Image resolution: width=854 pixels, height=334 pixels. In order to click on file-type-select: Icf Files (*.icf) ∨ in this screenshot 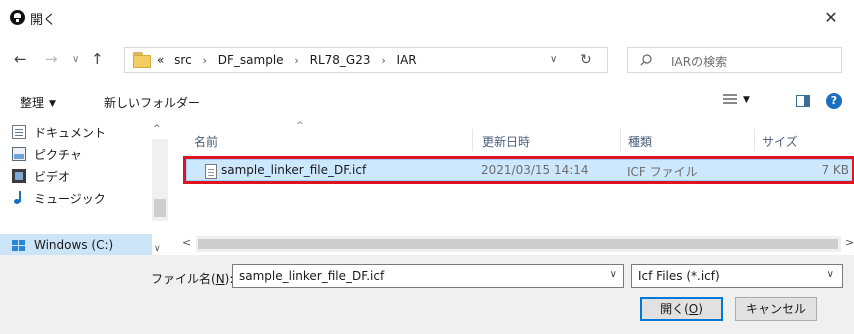, I will do `click(737, 276)`.